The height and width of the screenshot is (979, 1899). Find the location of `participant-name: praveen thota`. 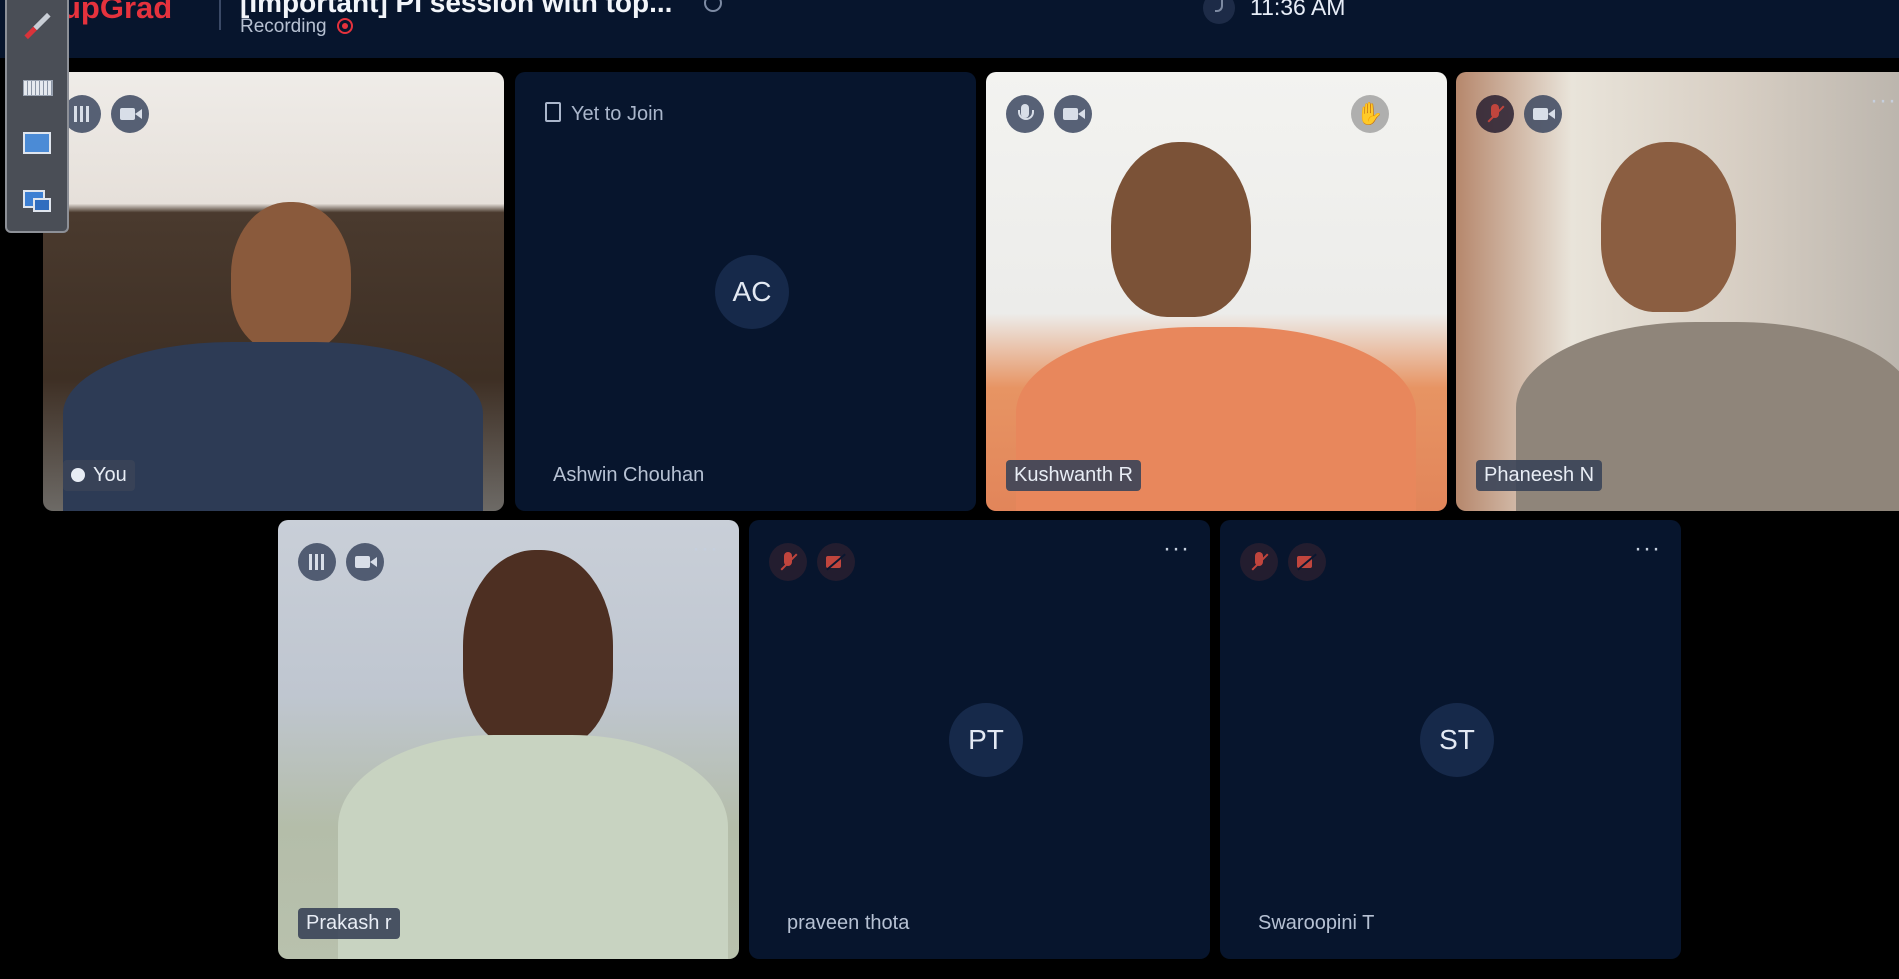

participant-name: praveen thota is located at coordinates (848, 923).